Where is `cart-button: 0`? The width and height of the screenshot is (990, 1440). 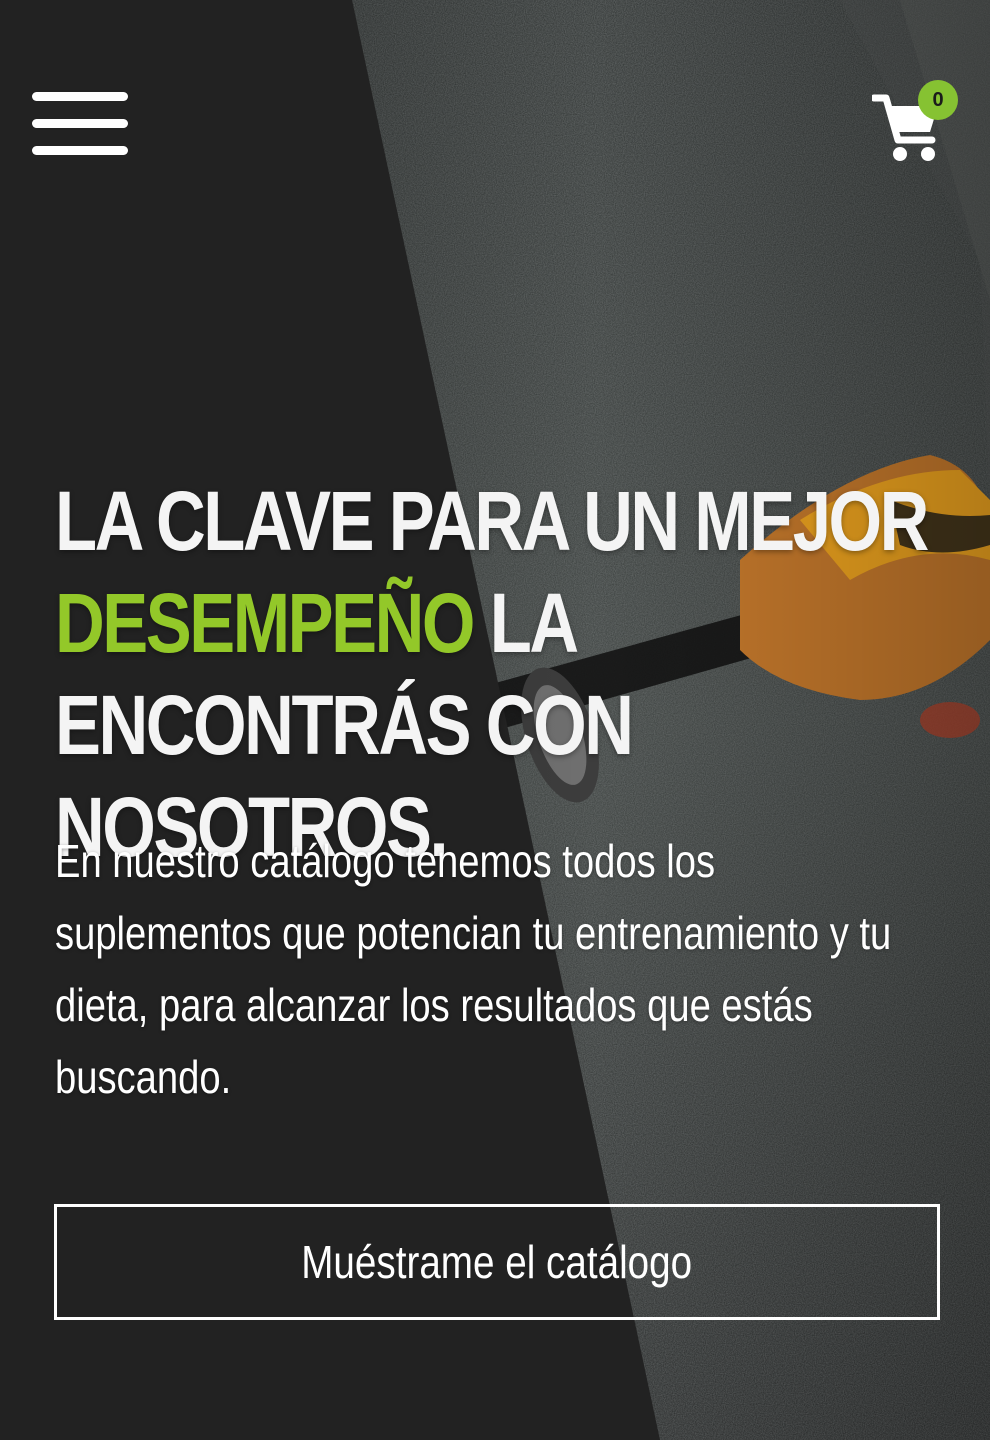 cart-button: 0 is located at coordinates (917, 123).